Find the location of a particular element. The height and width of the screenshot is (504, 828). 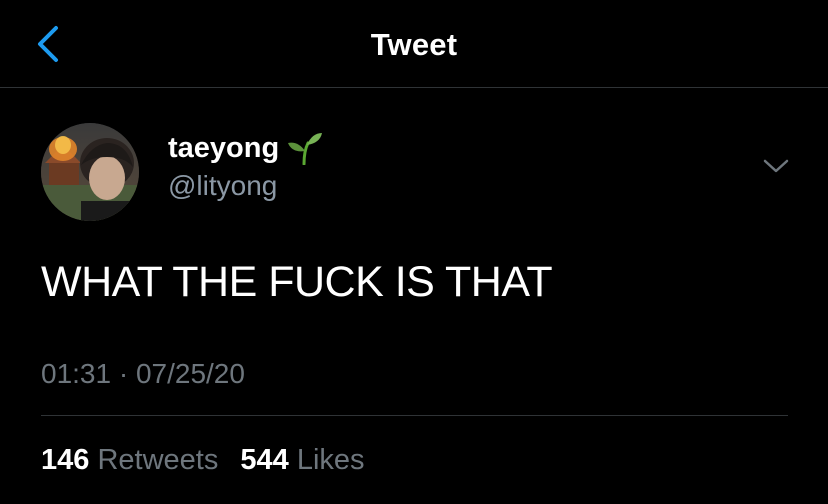

tweet-stats: 146 Retweets 544 Likes is located at coordinates (210, 460).